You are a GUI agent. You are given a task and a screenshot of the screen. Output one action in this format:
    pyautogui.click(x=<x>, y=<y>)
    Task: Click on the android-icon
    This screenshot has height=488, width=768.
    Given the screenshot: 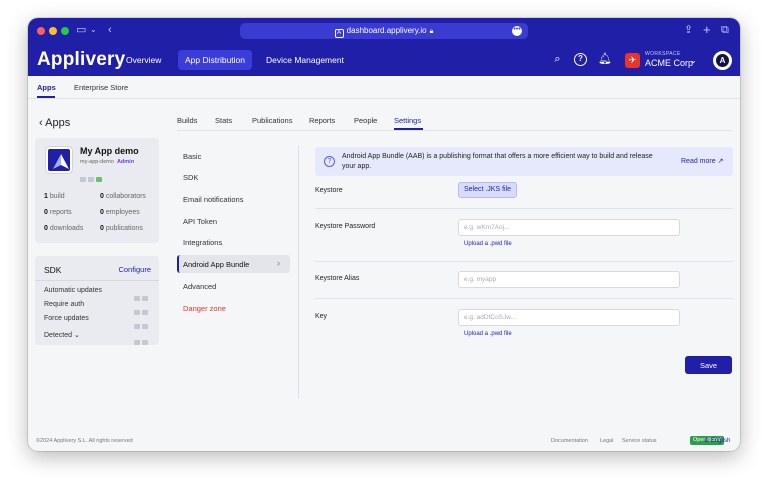 What is the action you would take?
    pyautogui.click(x=99, y=179)
    